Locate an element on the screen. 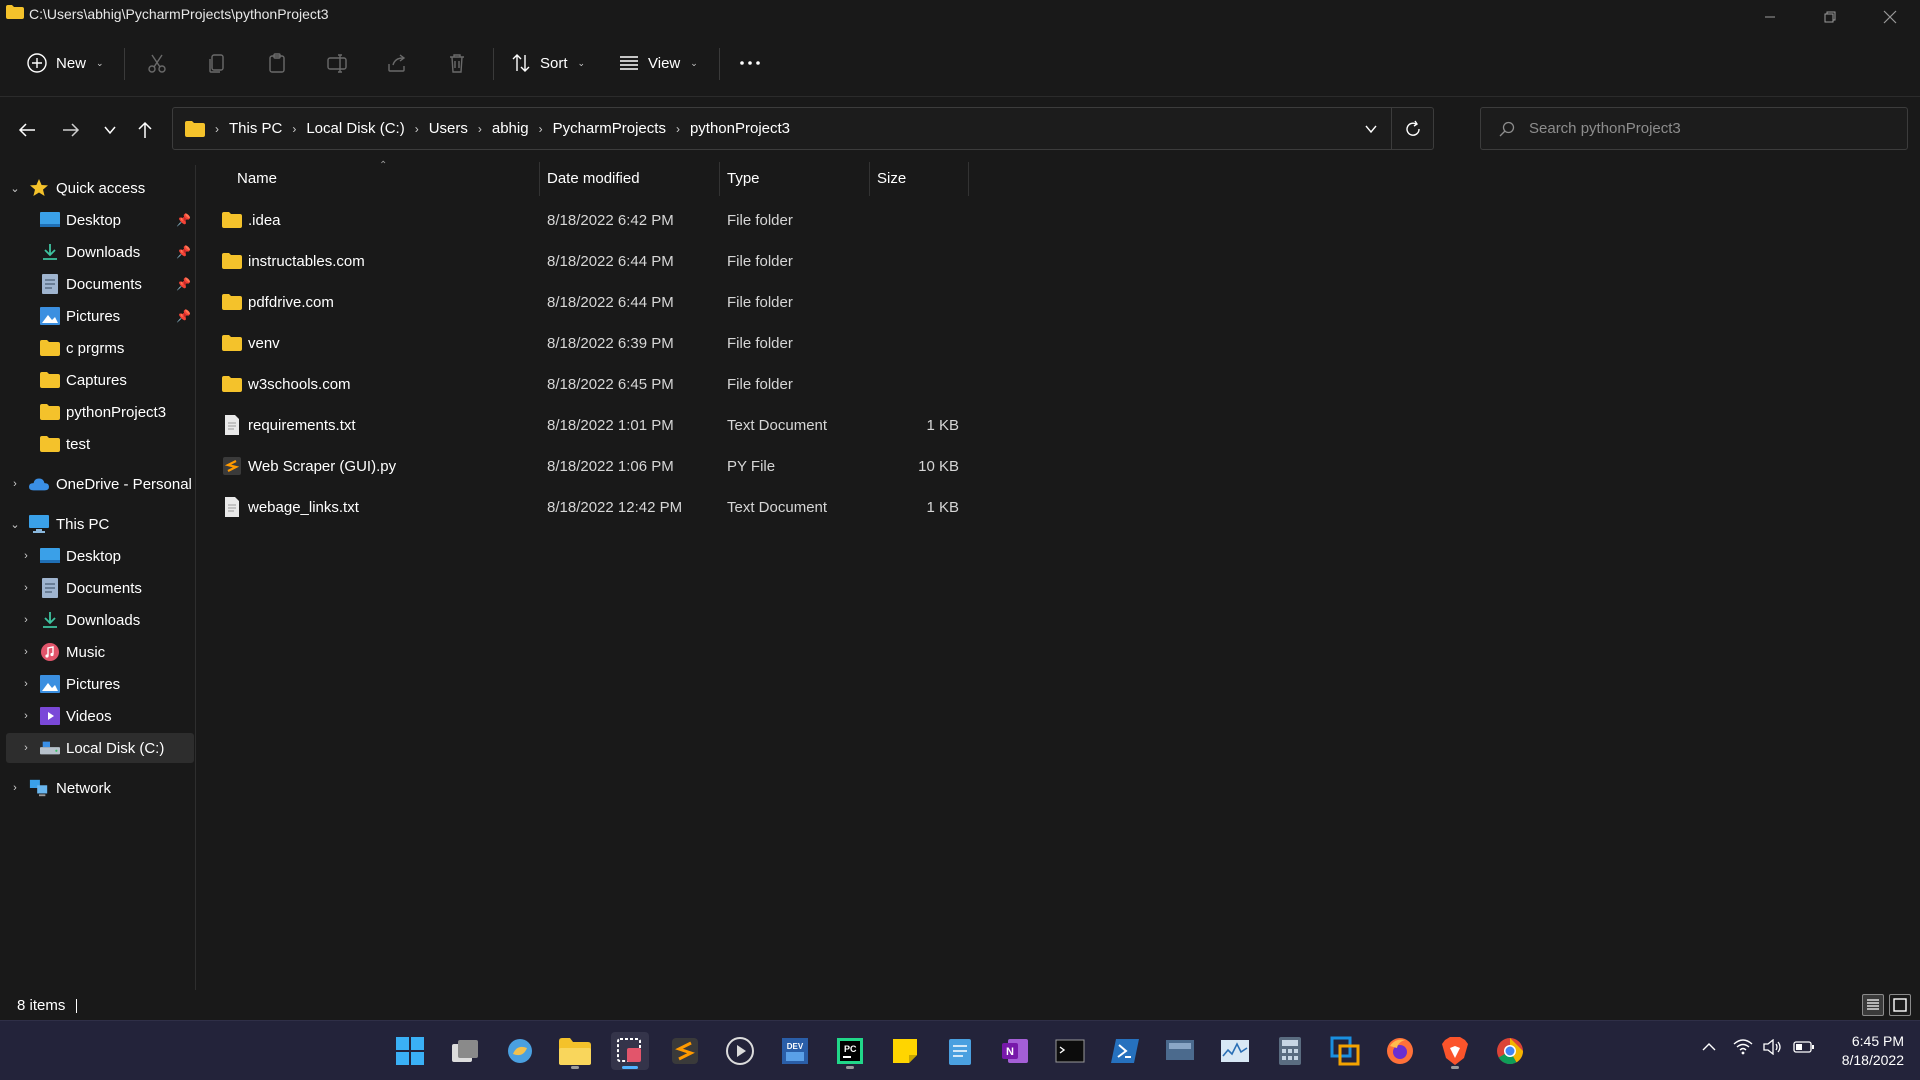 The image size is (1920, 1080). column-header-name: Name is located at coordinates (257, 178).